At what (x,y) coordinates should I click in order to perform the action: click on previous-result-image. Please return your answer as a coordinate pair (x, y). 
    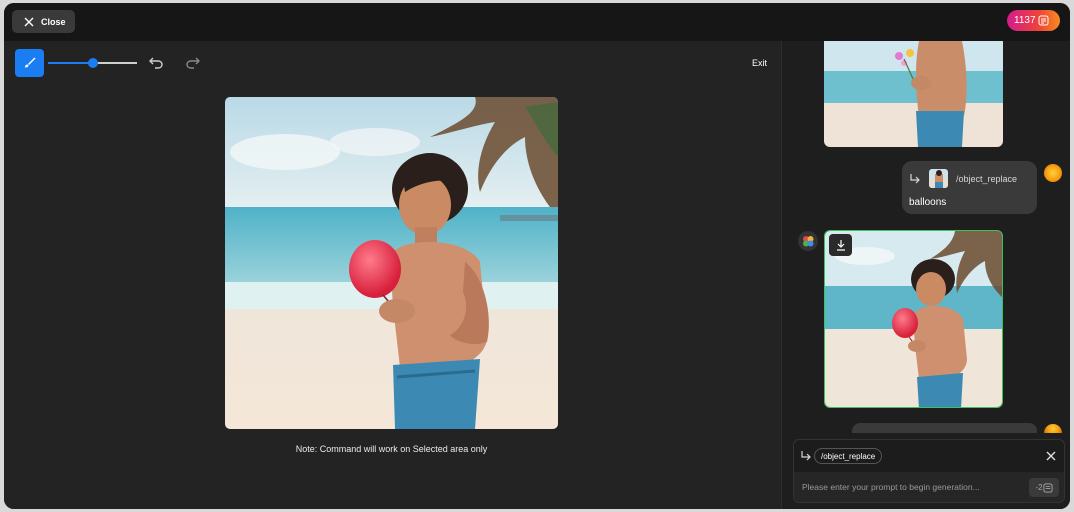
    Looking at the image, I should click on (913, 94).